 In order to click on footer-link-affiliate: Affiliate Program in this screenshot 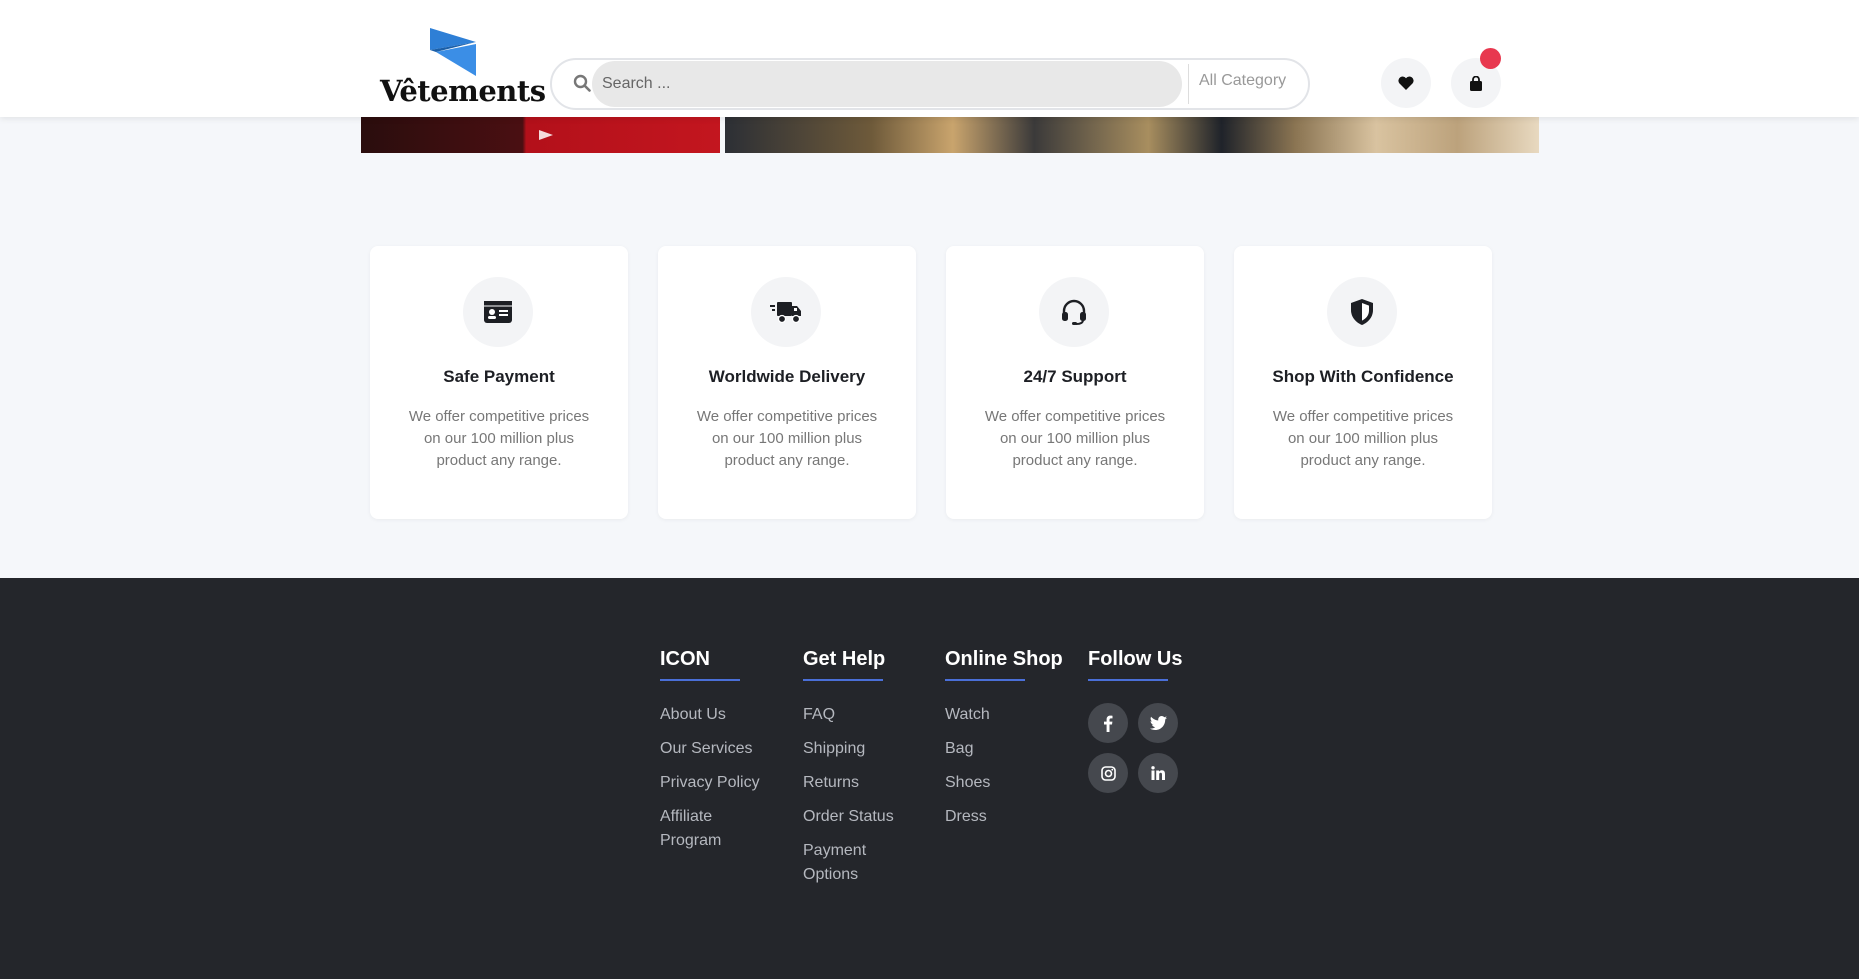, I will do `click(700, 829)`.